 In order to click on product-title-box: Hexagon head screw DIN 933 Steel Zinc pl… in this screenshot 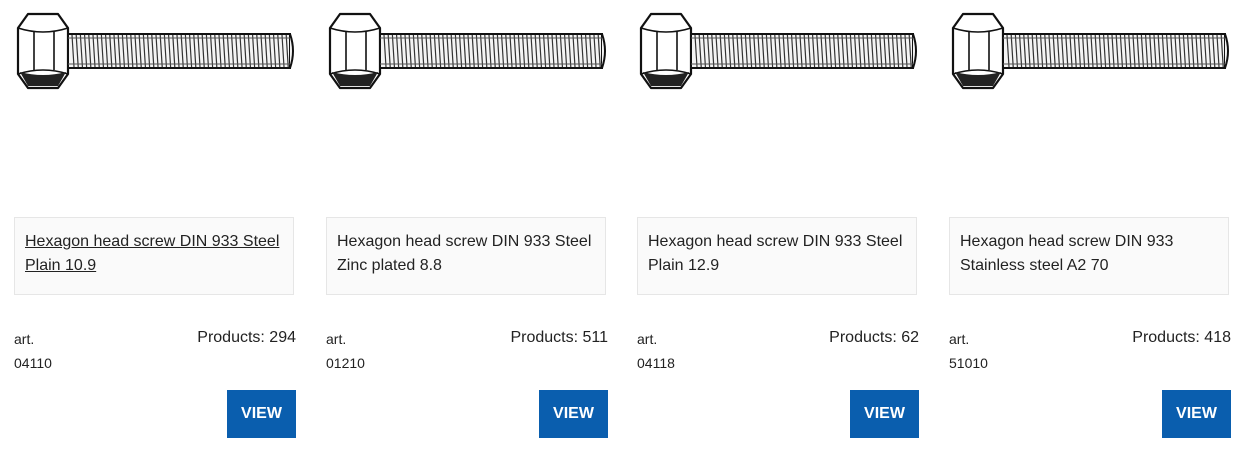, I will do `click(466, 256)`.